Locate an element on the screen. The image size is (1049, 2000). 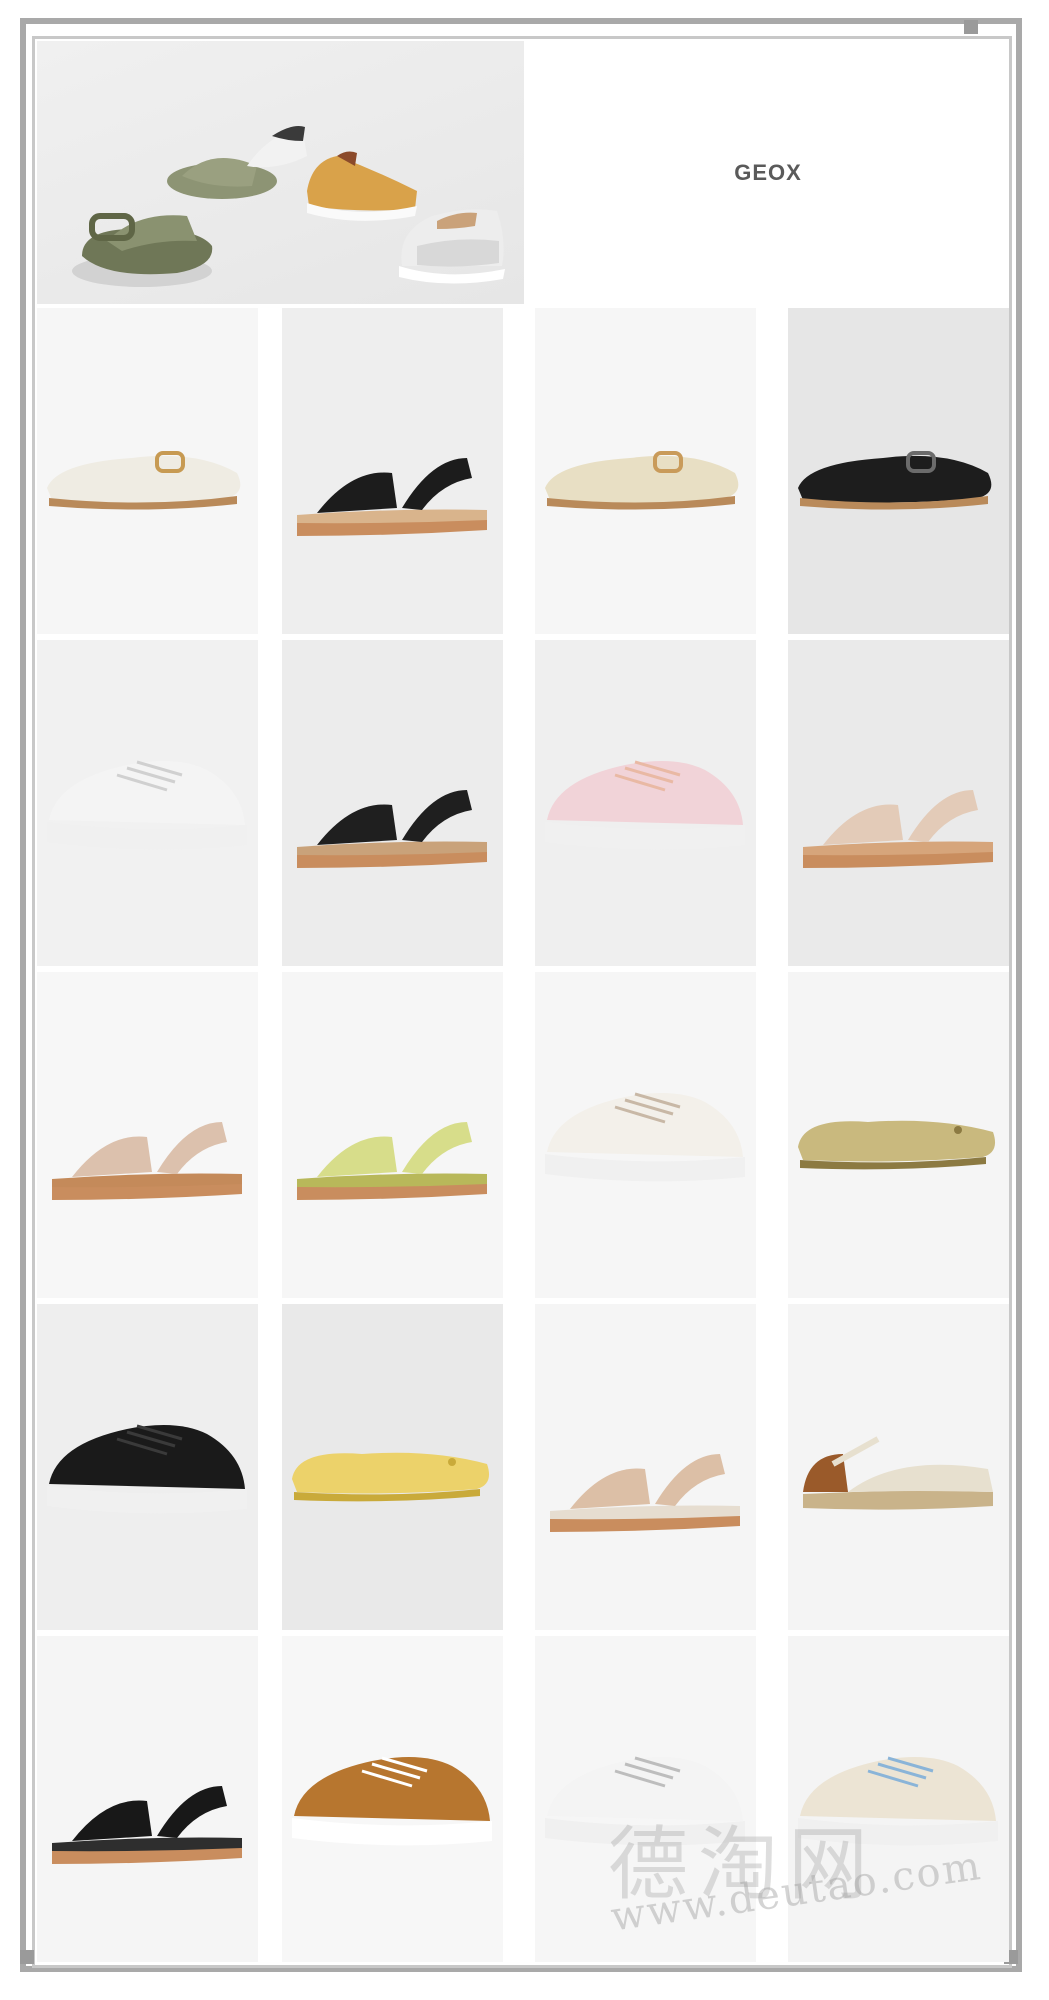
pink-knit-sneaker-image is located at coordinates (645, 805).